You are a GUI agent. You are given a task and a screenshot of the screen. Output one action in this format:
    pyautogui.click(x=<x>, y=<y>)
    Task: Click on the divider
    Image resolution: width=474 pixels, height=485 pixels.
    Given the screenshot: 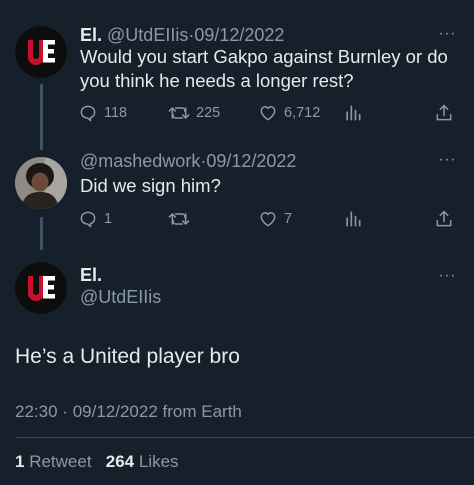 What is the action you would take?
    pyautogui.click(x=244, y=437)
    